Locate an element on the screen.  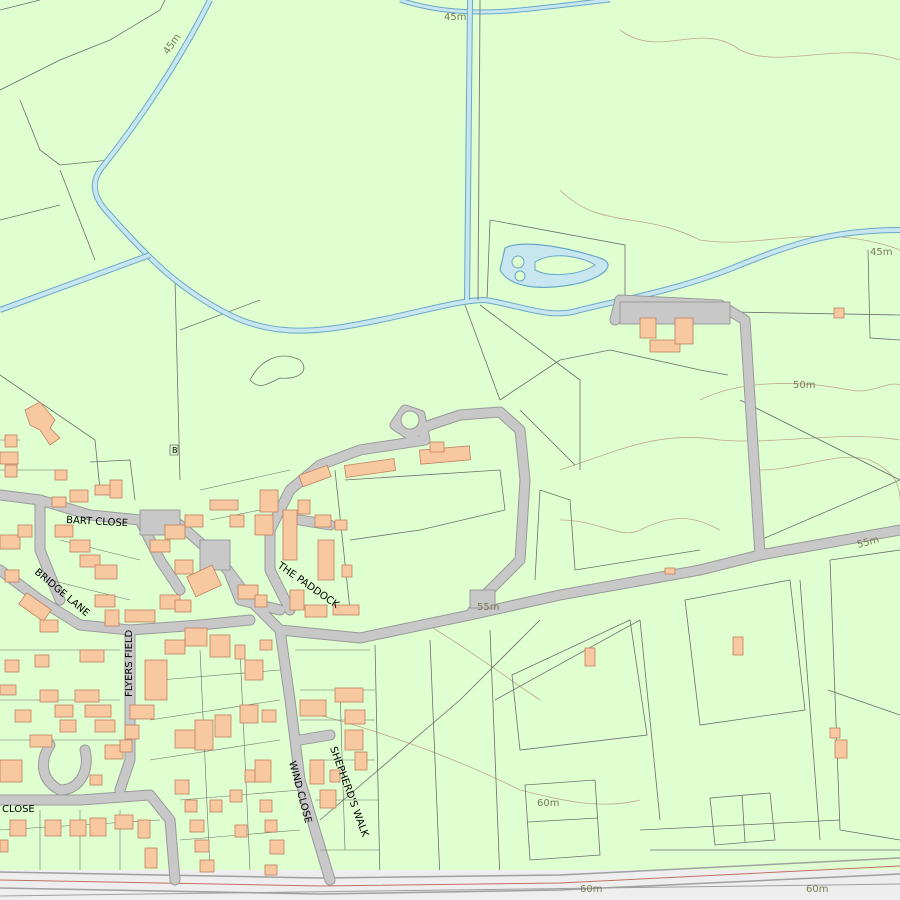
label-flyers-field: FLYERS FIELD is located at coordinates (129, 663).